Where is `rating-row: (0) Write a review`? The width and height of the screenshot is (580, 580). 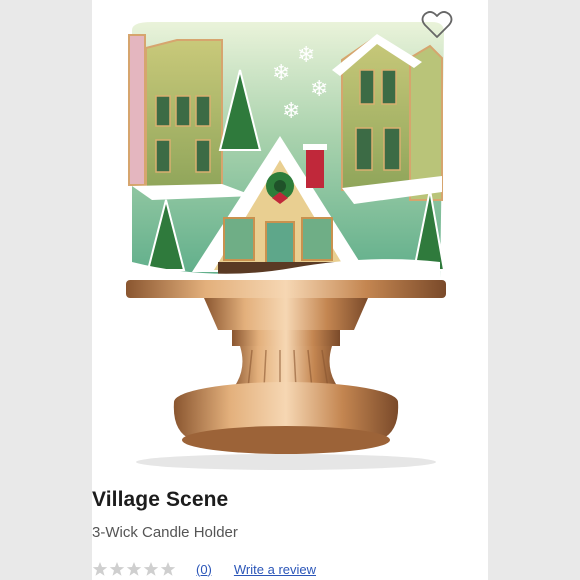 rating-row: (0) Write a review is located at coordinates (204, 569).